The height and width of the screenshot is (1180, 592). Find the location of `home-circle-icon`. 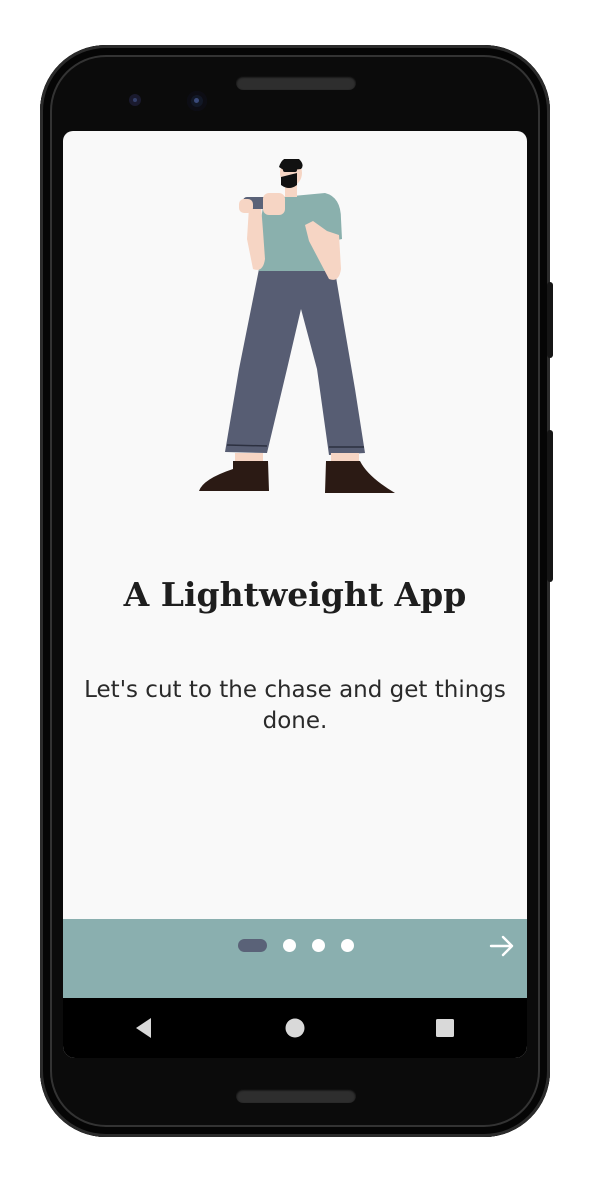

home-circle-icon is located at coordinates (295, 1028).